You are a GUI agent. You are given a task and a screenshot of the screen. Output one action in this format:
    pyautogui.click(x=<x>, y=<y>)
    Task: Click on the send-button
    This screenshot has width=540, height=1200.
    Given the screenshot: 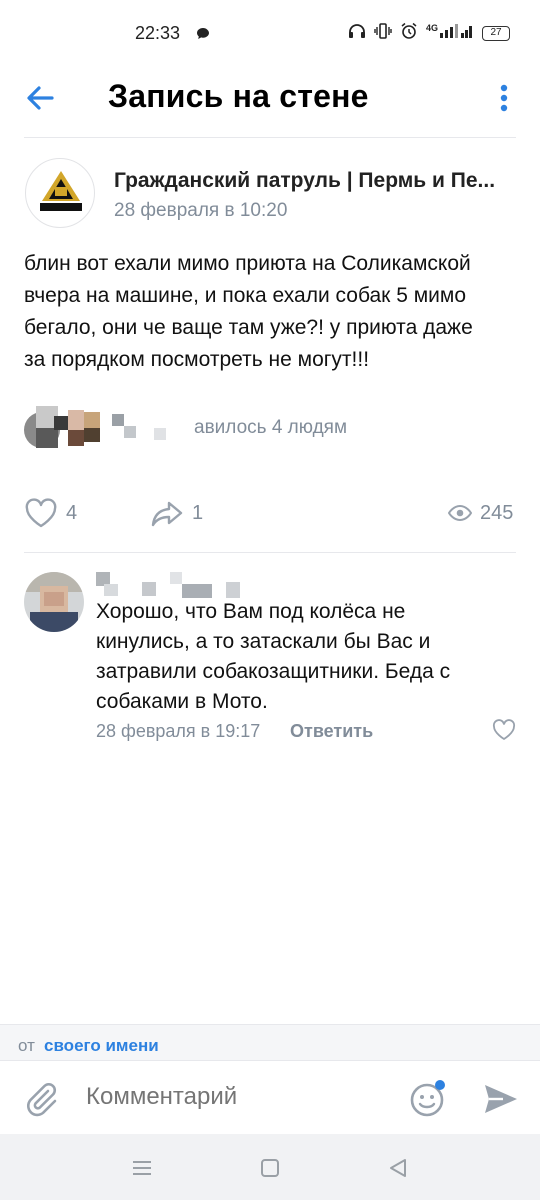 What is the action you would take?
    pyautogui.click(x=500, y=1099)
    